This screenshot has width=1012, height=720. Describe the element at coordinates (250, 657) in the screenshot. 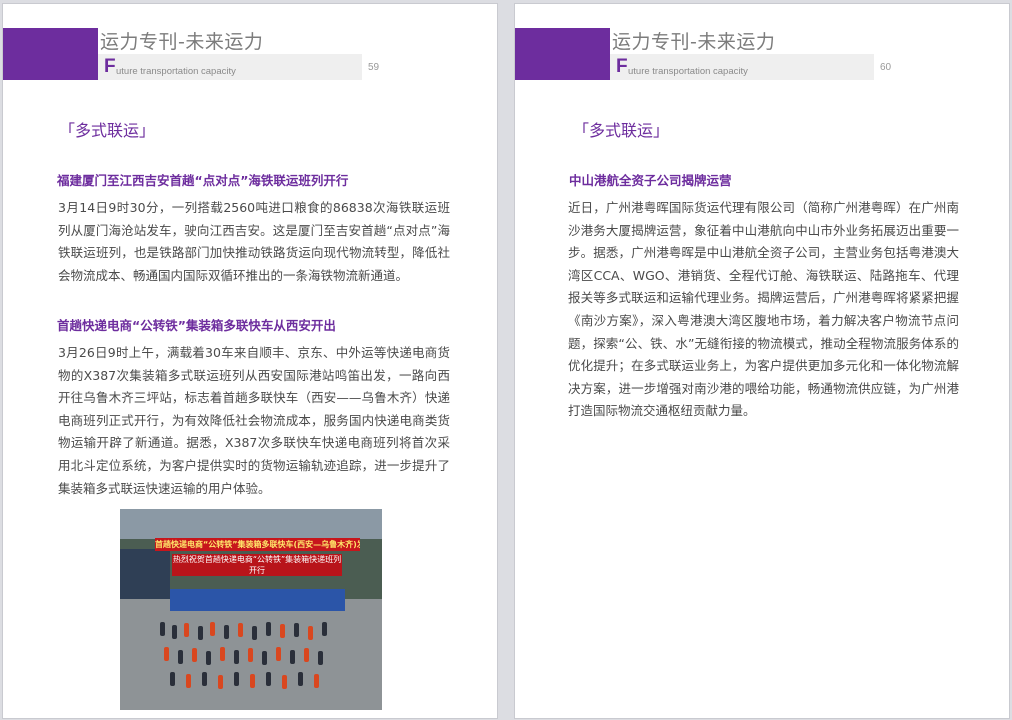

I see `photo-crowd` at that location.